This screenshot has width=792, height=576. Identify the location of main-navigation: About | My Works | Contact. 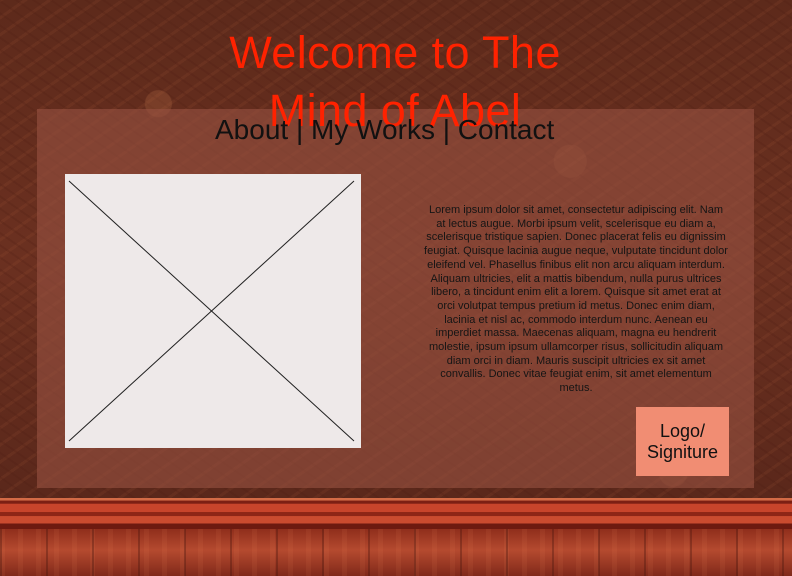
(384, 130).